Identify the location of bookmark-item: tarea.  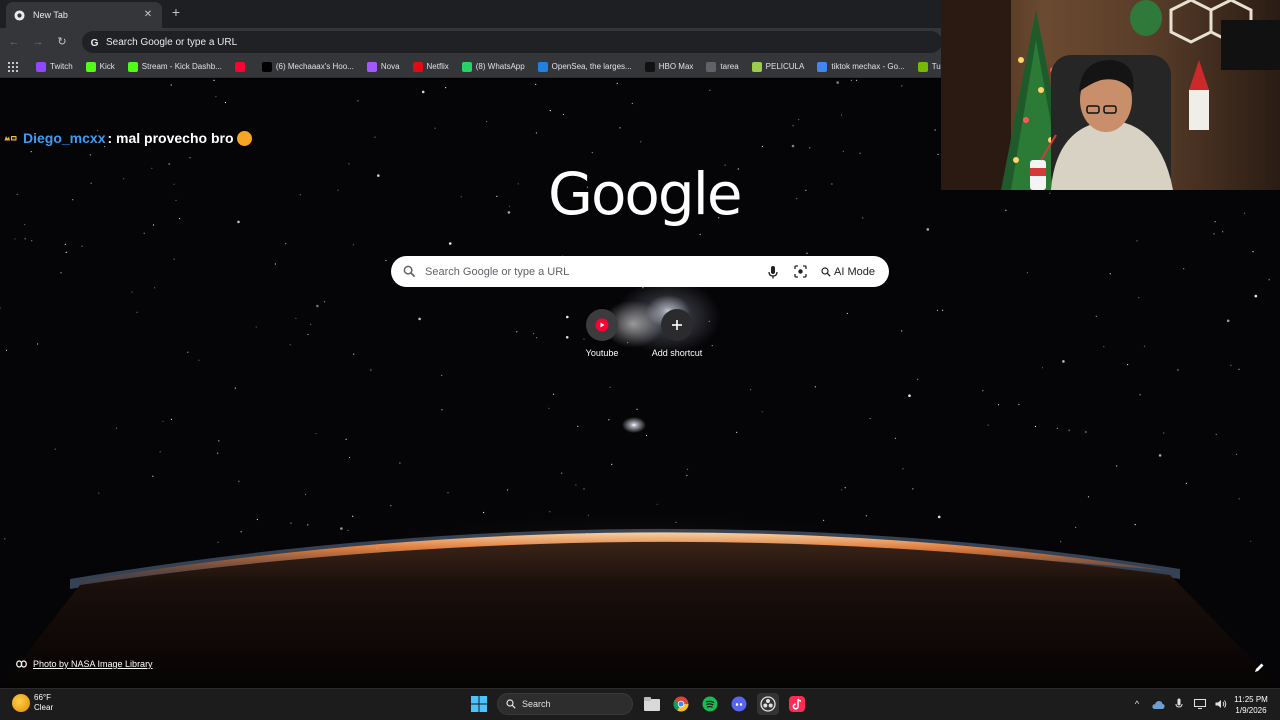
(722, 66).